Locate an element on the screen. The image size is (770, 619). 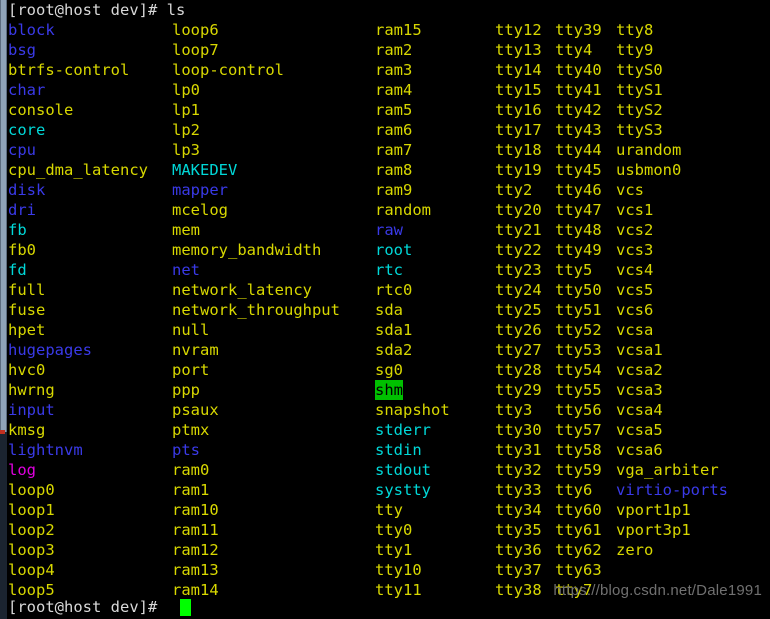
ls-entry: log is located at coordinates (22, 470).